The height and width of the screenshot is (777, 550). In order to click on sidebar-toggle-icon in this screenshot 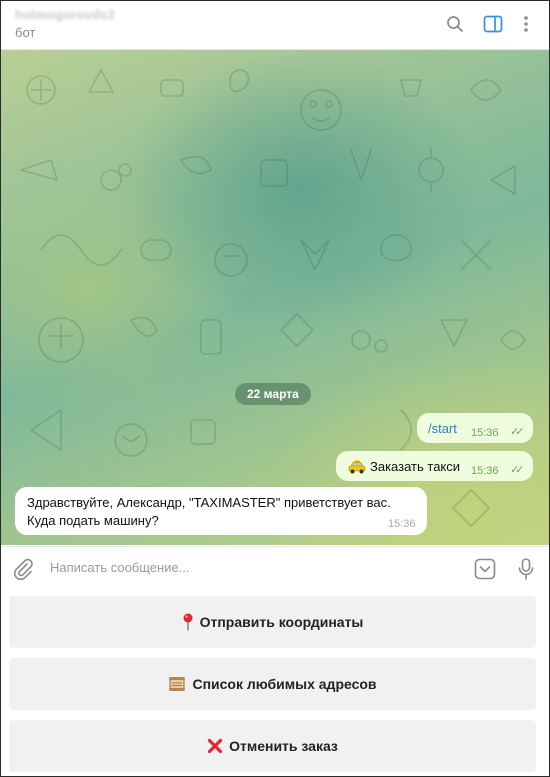, I will do `click(493, 24)`.